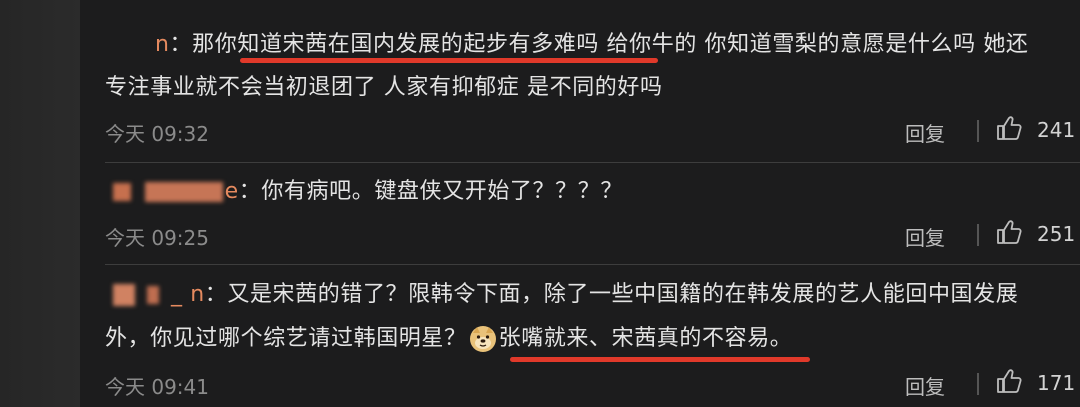 This screenshot has height=407, width=1080. What do you see at coordinates (592, 235) in the screenshot?
I see `comment-2-meta: 今天 09:25 回复 251` at bounding box center [592, 235].